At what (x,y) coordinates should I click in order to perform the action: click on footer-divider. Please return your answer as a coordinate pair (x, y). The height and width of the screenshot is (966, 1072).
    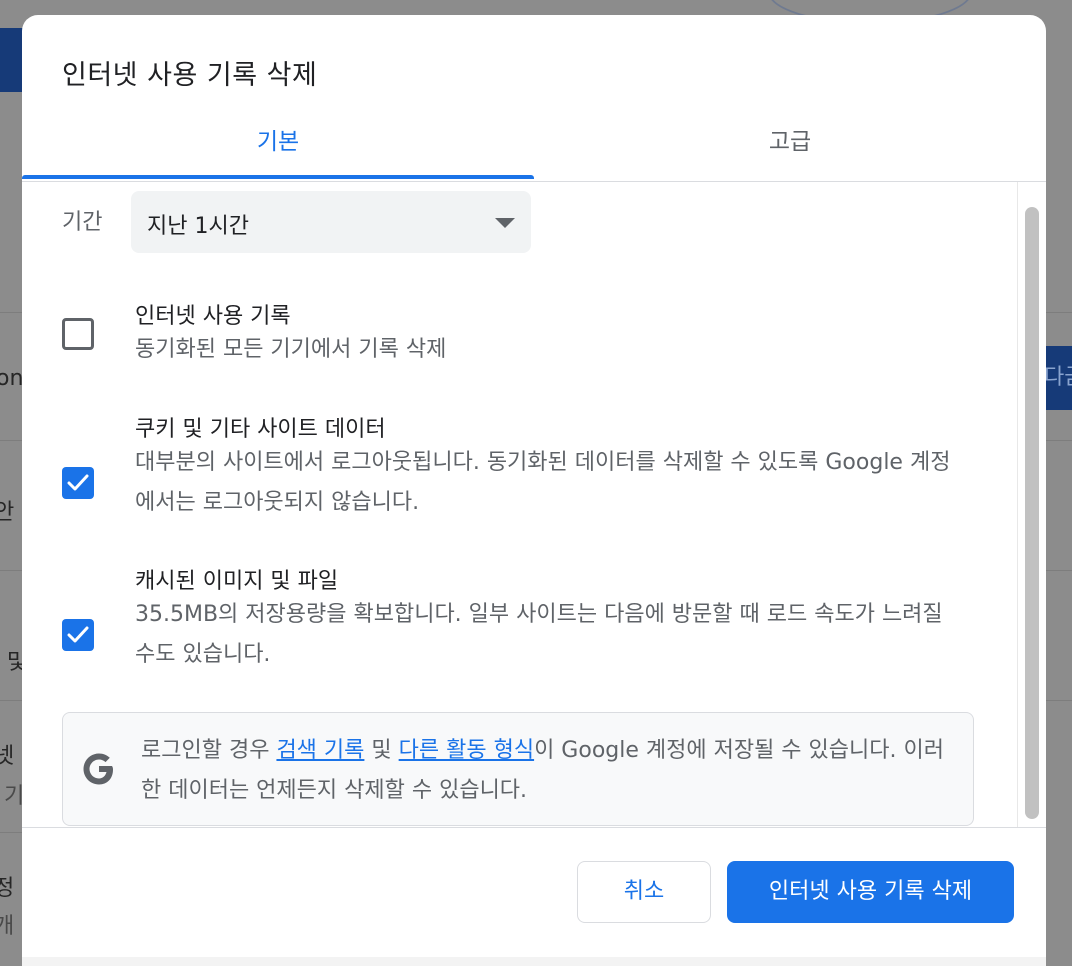
    Looking at the image, I should click on (534, 827).